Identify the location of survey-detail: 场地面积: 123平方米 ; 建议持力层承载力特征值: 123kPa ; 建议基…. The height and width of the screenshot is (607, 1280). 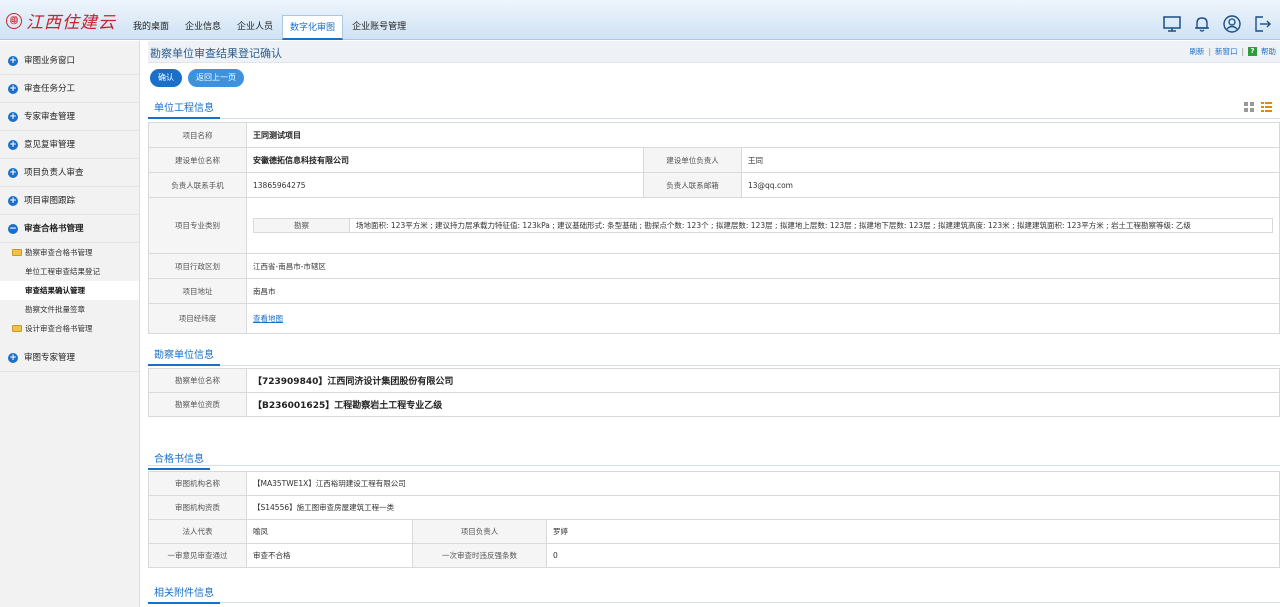
(811, 225).